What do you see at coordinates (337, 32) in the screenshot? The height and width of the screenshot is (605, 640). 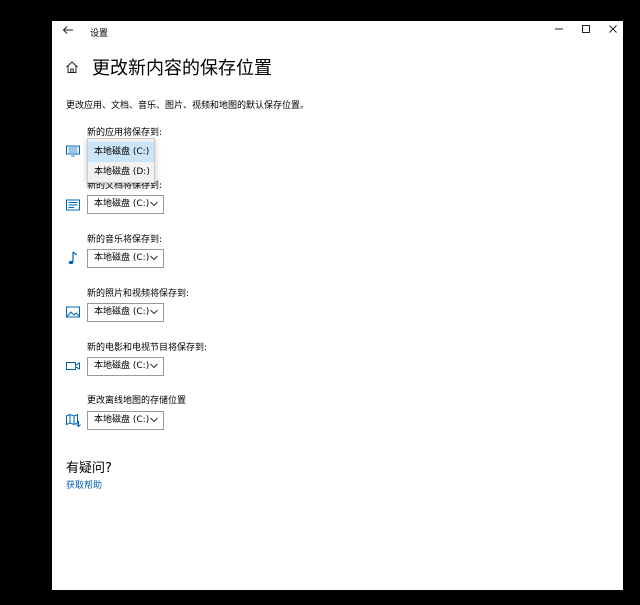 I see `title-bar: 设置` at bounding box center [337, 32].